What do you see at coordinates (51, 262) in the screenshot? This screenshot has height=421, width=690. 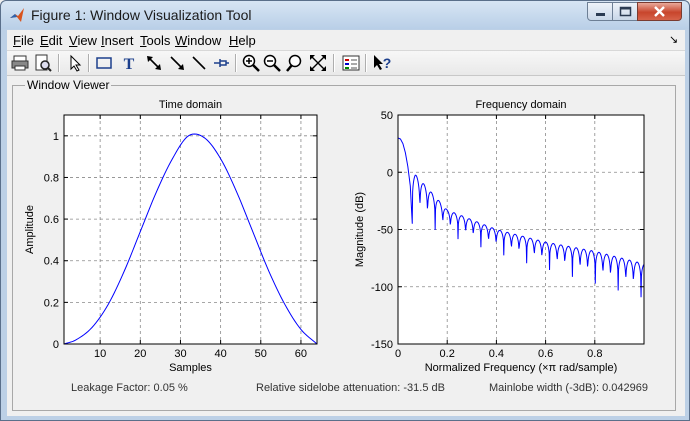 I see `y-tick-label: 0.4` at bounding box center [51, 262].